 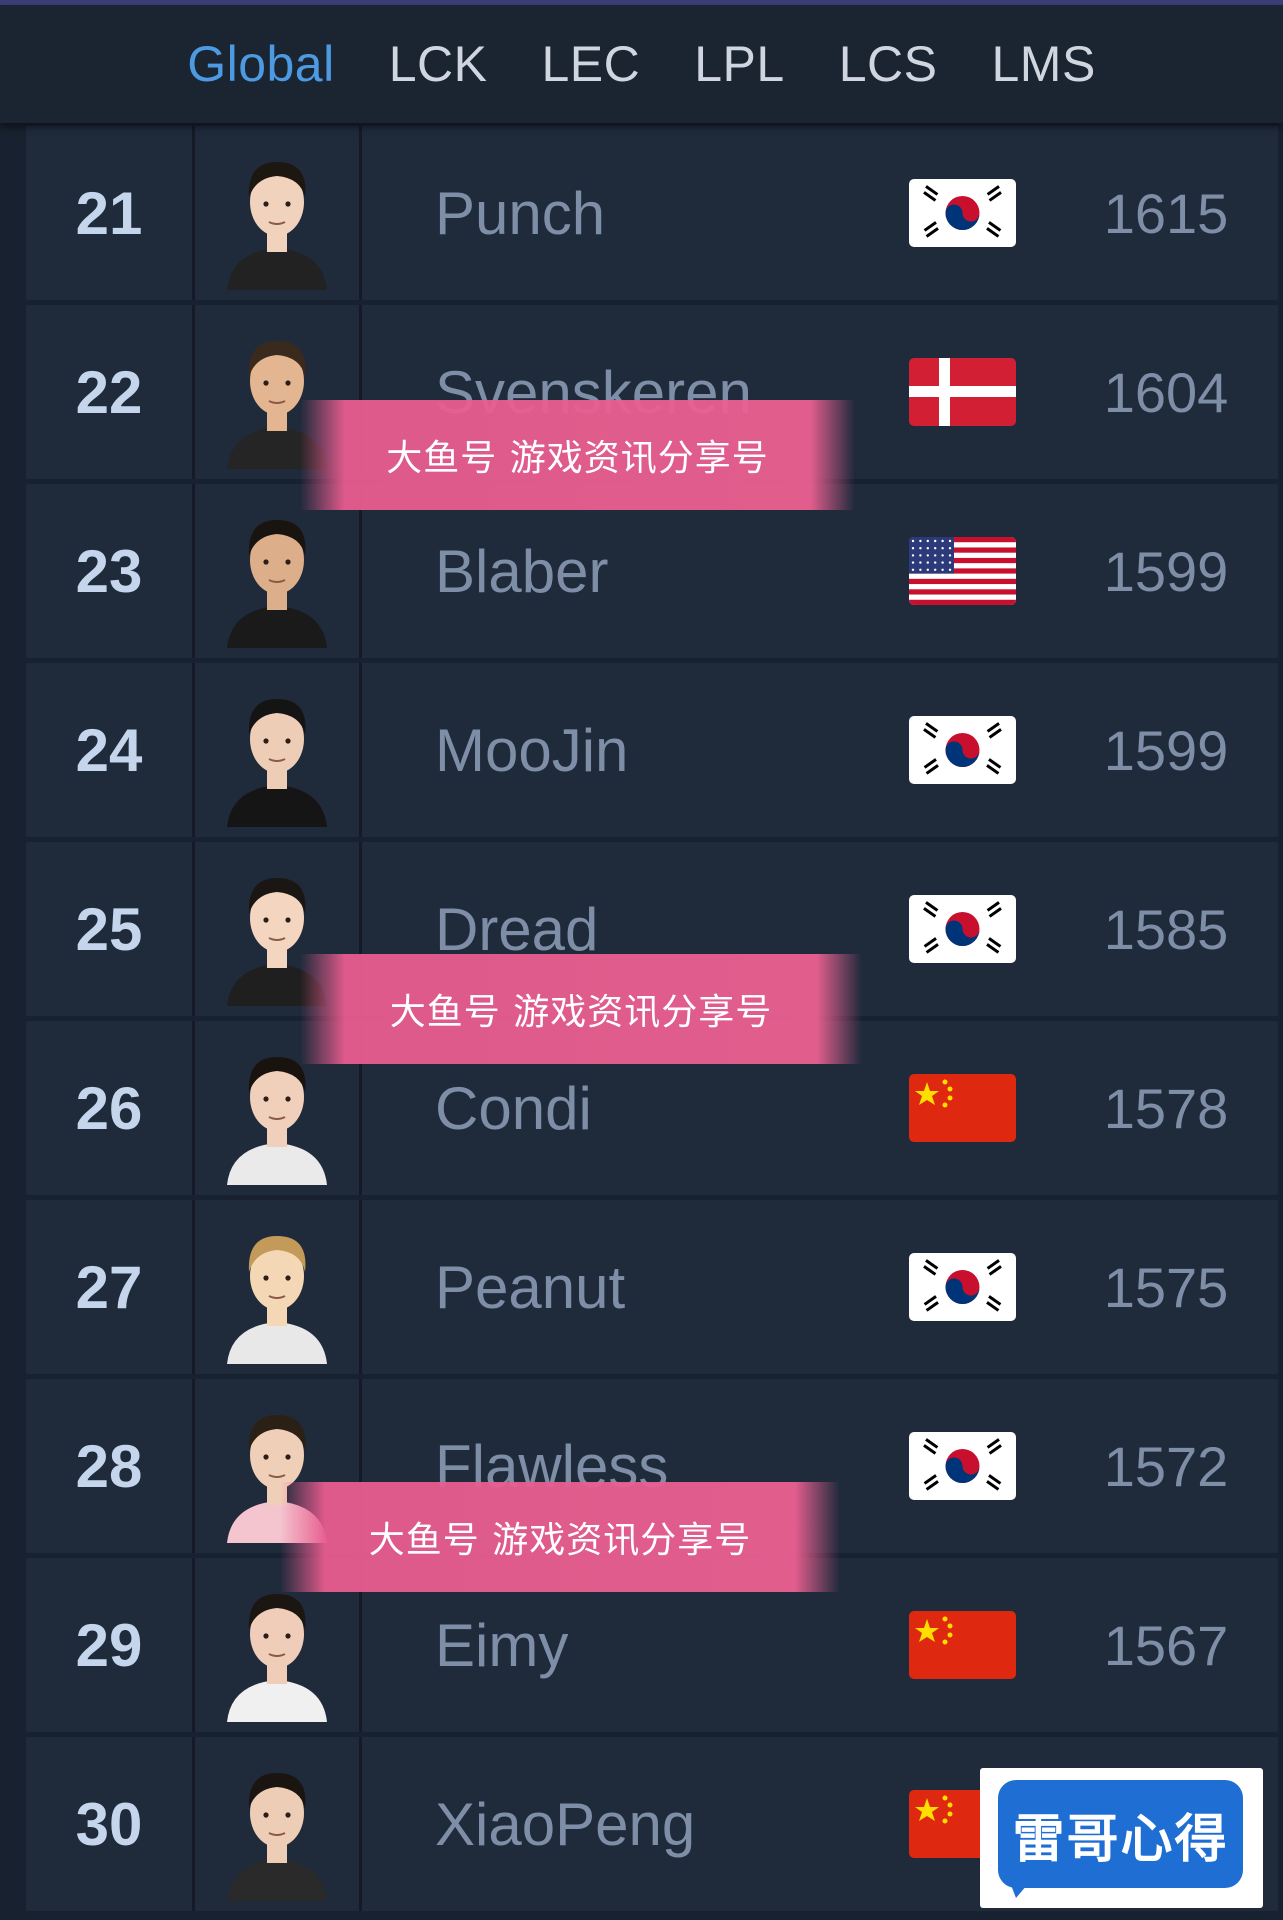 I want to click on player-rating: 1572, so click(x=1166, y=1466).